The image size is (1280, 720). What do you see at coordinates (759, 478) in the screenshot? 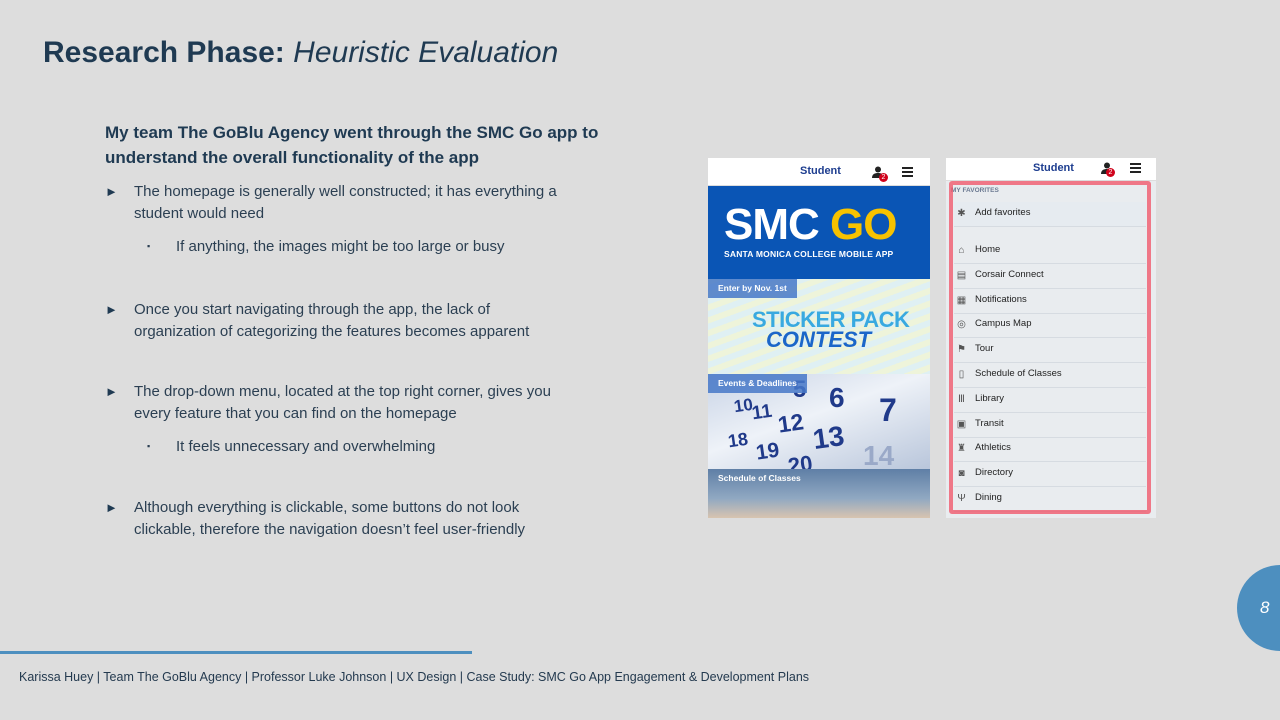
I see `tile-label: Schedule of Classes` at bounding box center [759, 478].